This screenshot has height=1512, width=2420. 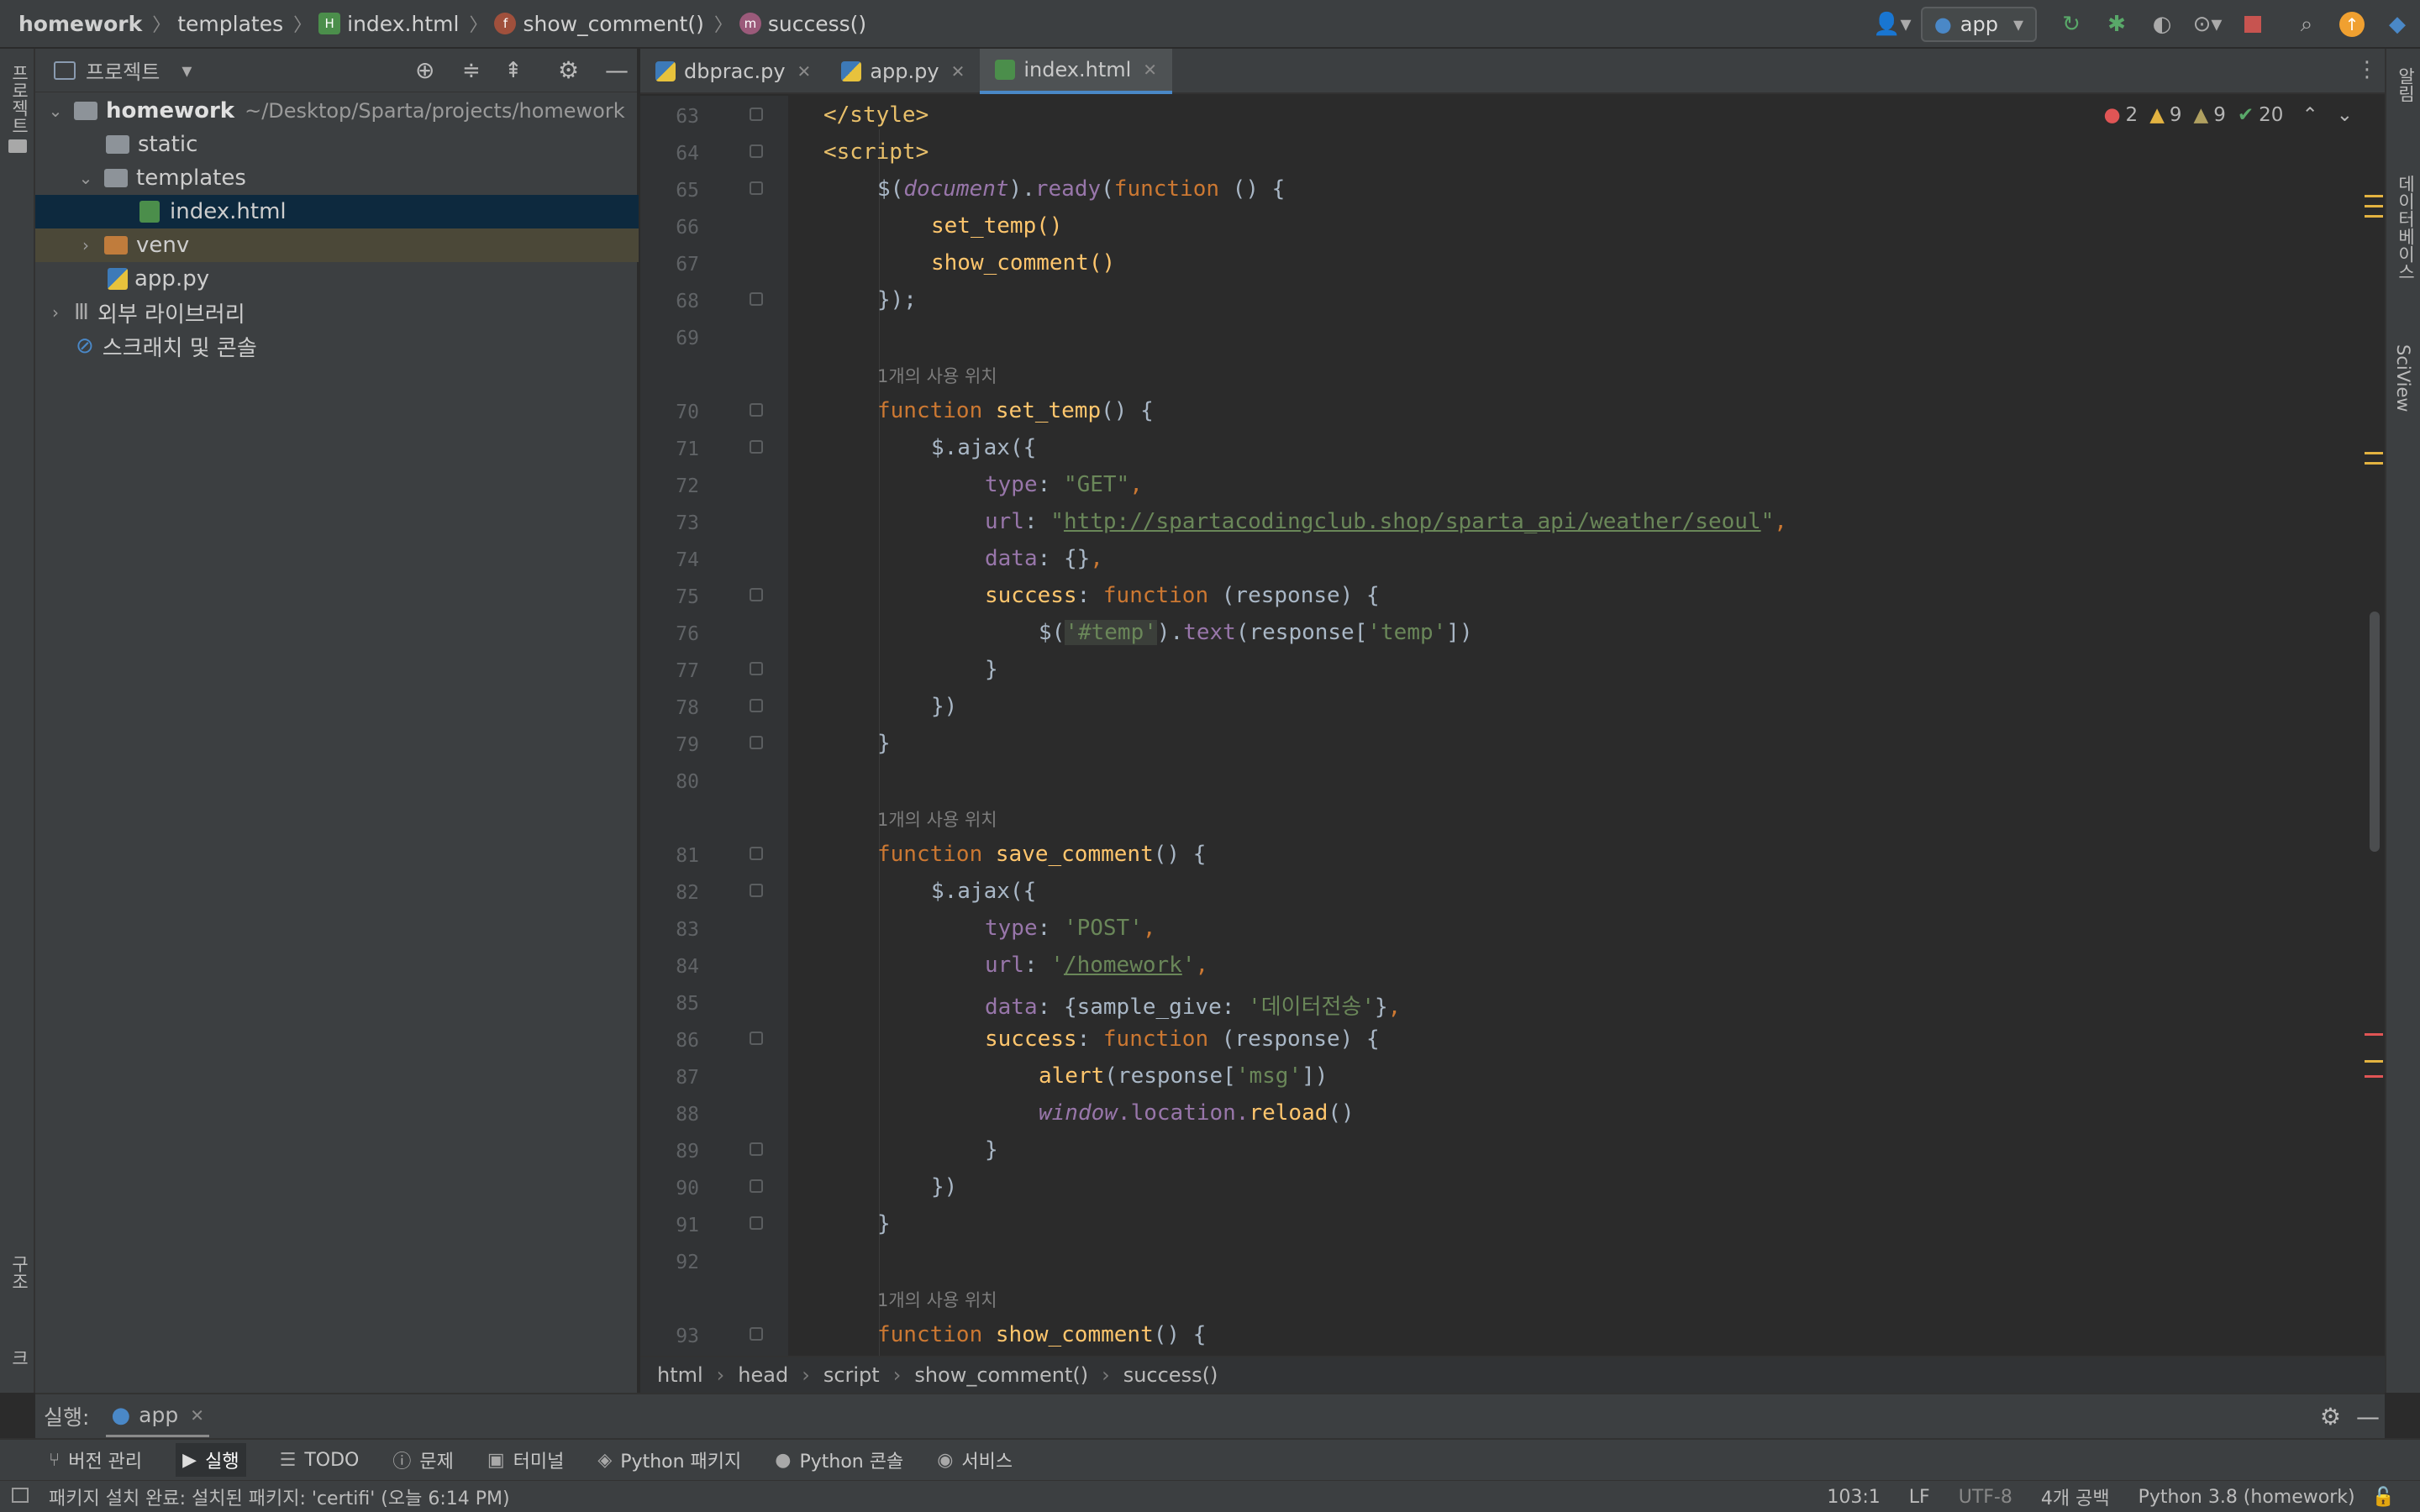 I want to click on crumb-item: show_comment(), so click(x=1001, y=1375).